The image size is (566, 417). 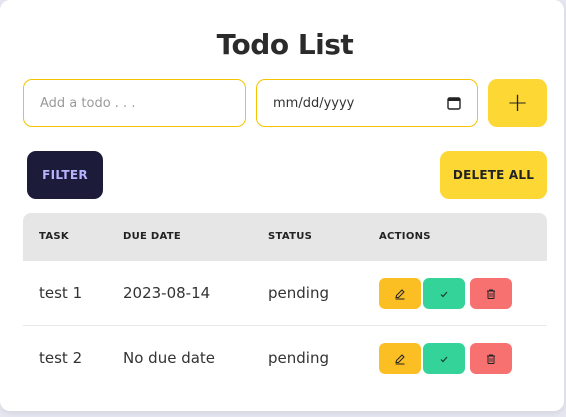 What do you see at coordinates (285, 44) in the screenshot?
I see `page-title: Todo List` at bounding box center [285, 44].